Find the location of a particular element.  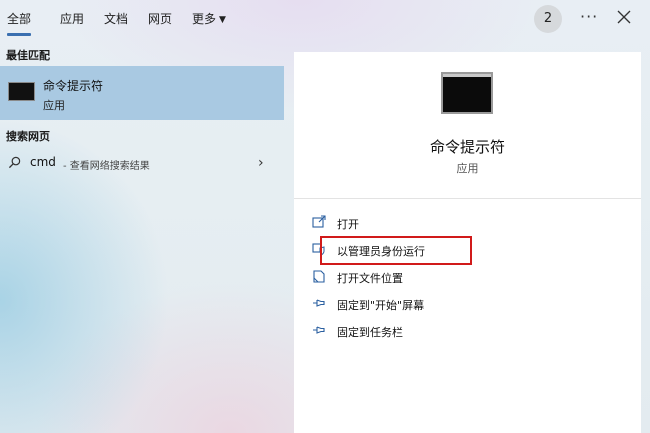

action-pin-to-start: 固定到"开始"屏幕 is located at coordinates (462, 305).